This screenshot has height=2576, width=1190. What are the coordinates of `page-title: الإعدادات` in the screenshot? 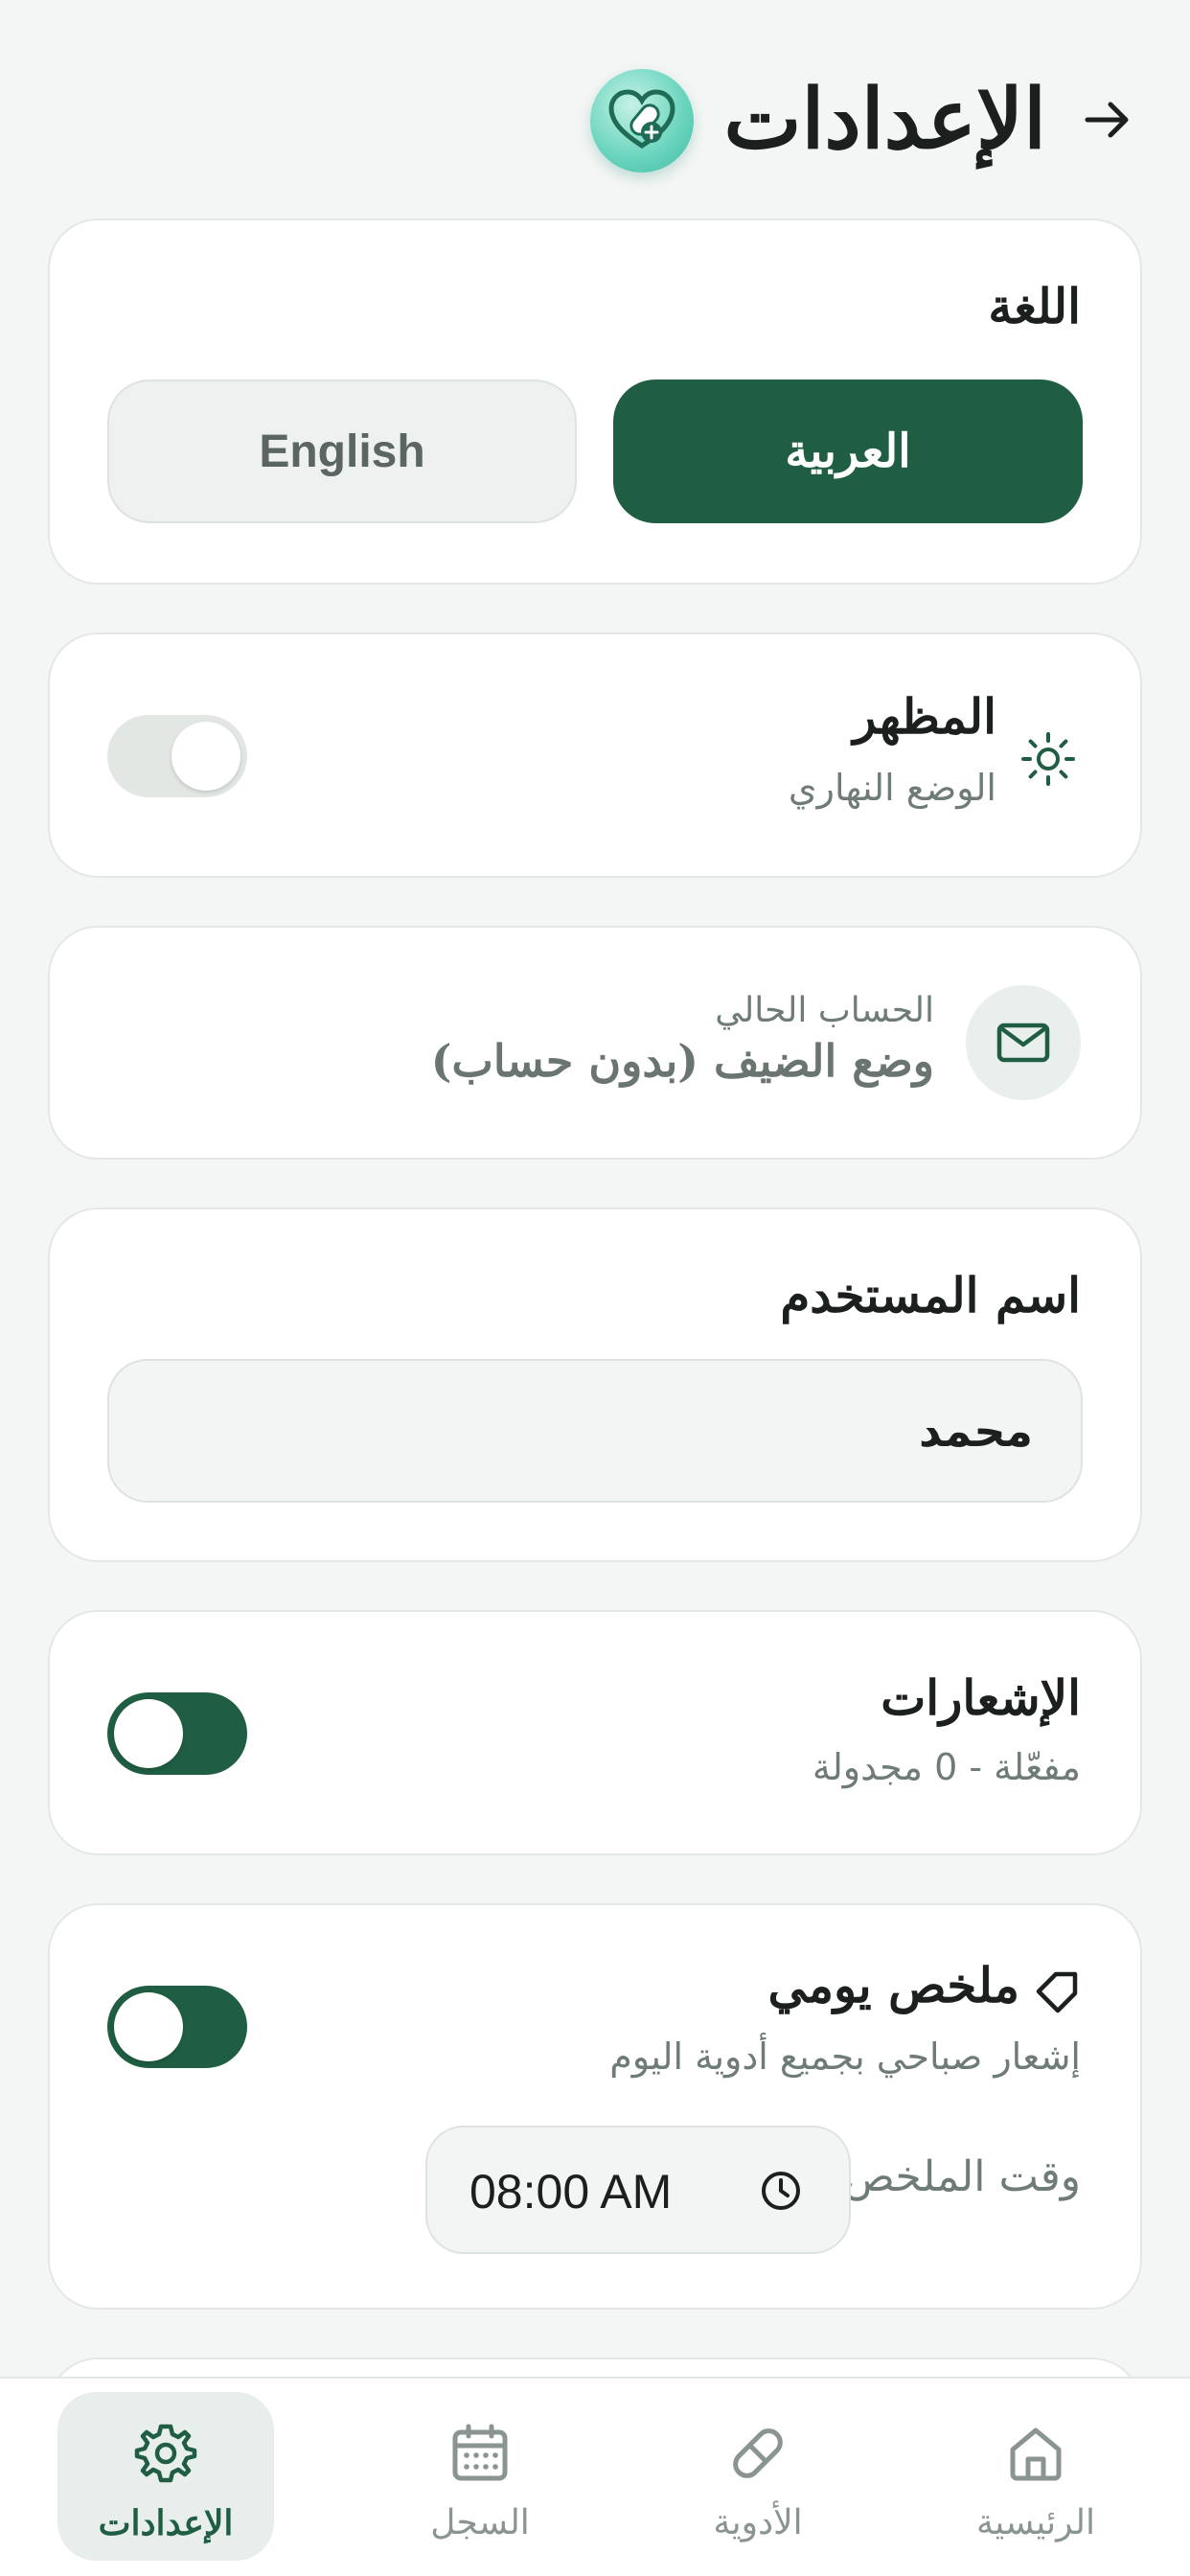 It's located at (885, 120).